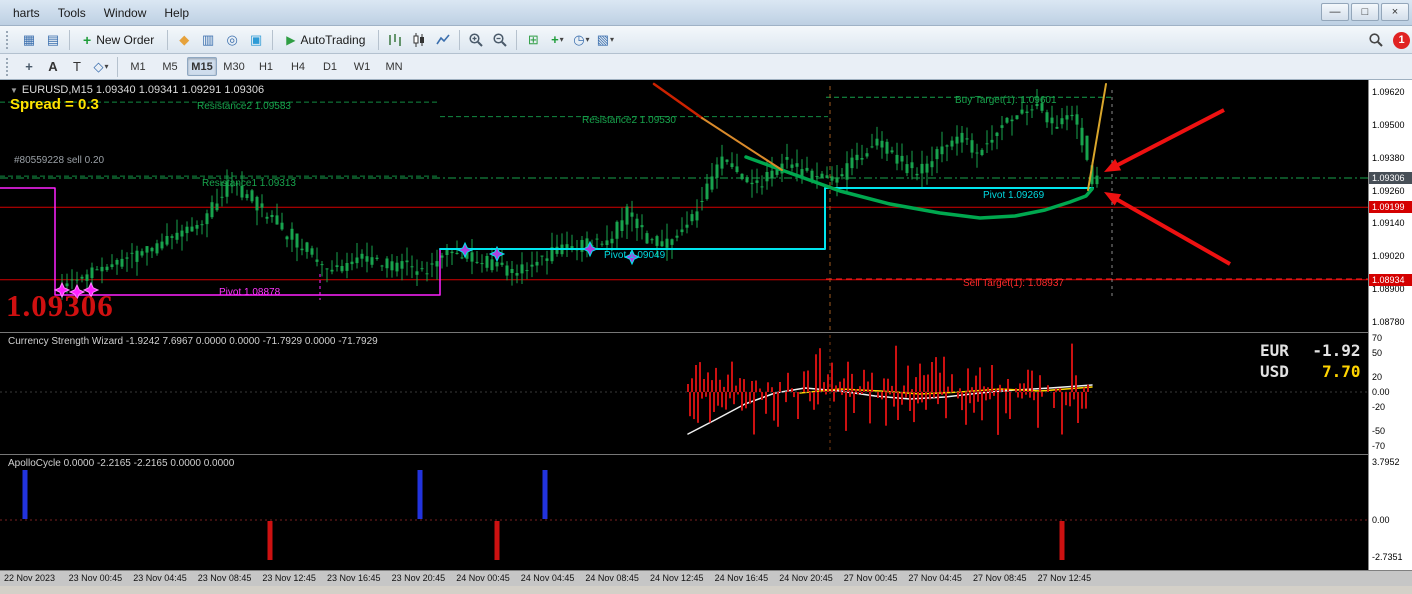 This screenshot has height=594, width=1412. I want to click on line-chart-icon, so click(443, 40).